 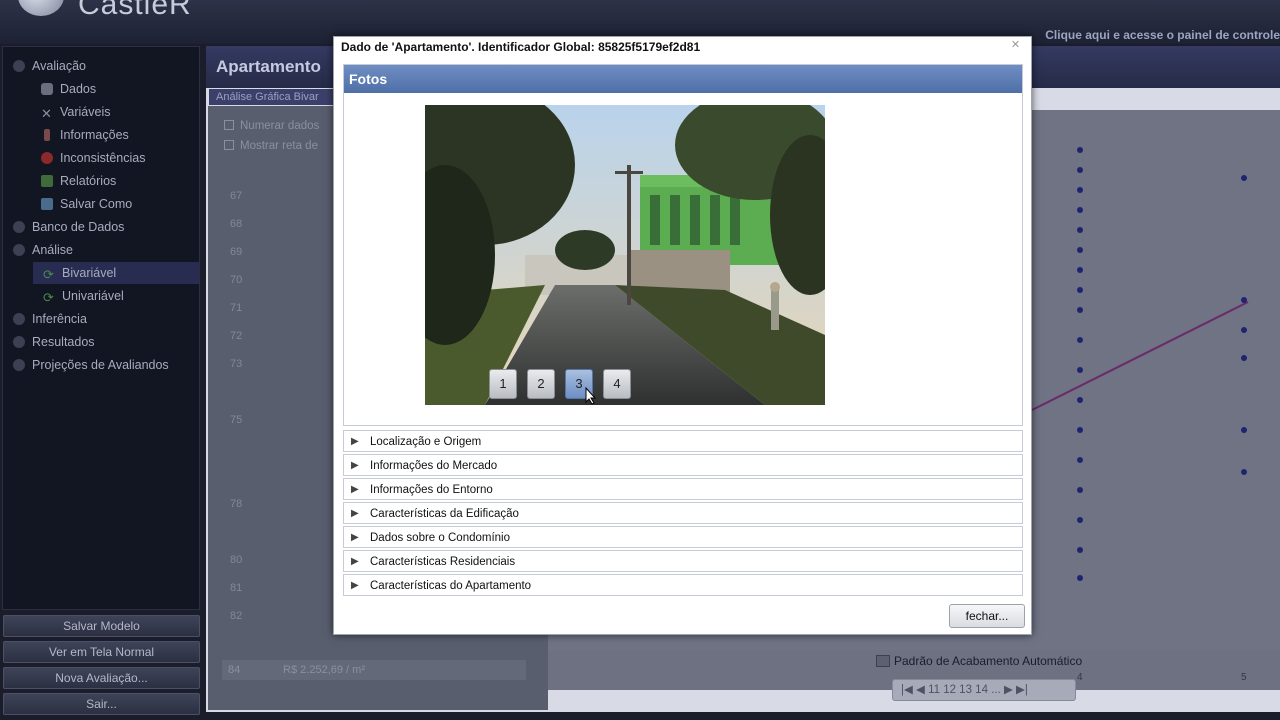 I want to click on checkbox-label: Numerar dados, so click(x=280, y=126).